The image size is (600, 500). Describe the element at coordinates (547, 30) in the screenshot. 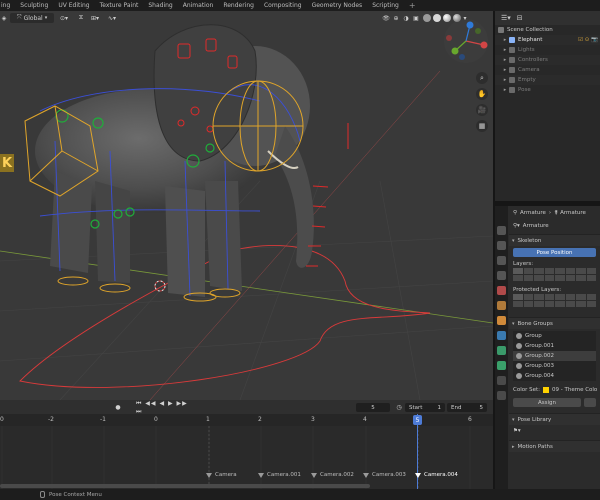

I see `scene-collection-row: Scene Collection` at that location.